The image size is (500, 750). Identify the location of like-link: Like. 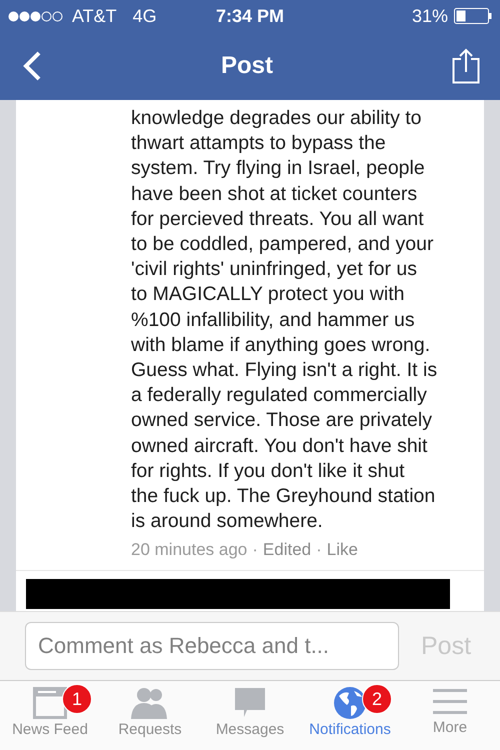
(342, 550).